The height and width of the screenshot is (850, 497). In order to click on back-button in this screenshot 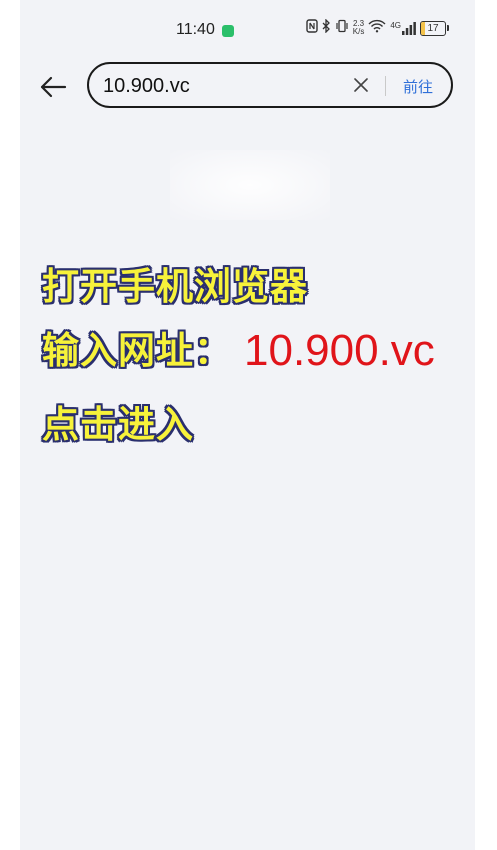, I will do `click(53, 87)`.